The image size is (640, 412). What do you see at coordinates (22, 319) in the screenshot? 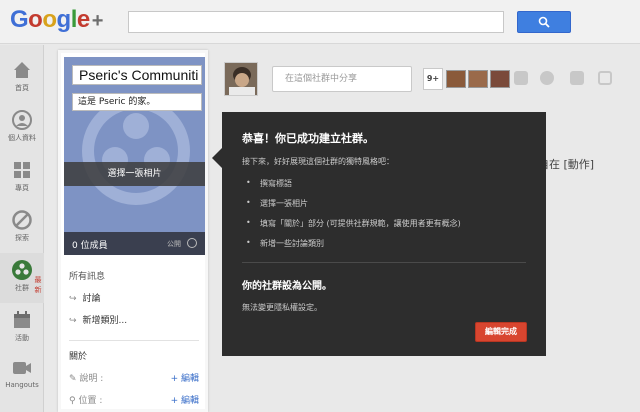
I see `events-icon` at bounding box center [22, 319].